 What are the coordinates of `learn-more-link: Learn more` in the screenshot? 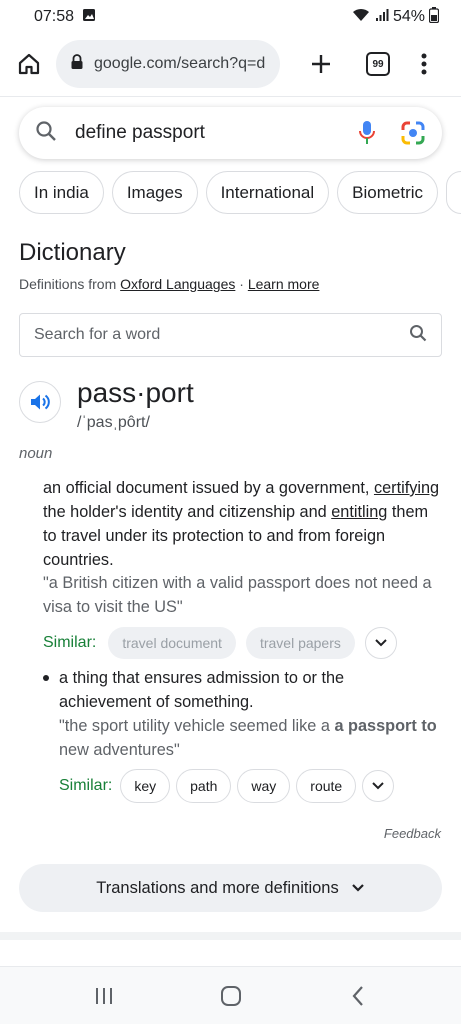 It's located at (284, 284).